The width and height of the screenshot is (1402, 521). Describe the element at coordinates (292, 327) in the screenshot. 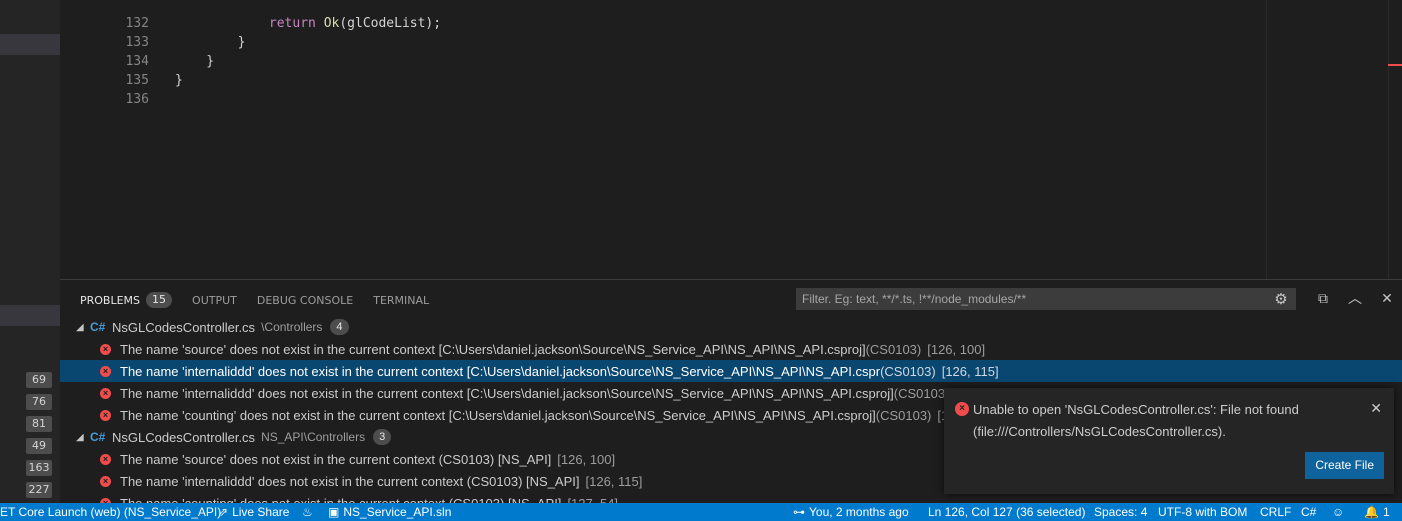

I see `group-file-path: \Controllers` at that location.